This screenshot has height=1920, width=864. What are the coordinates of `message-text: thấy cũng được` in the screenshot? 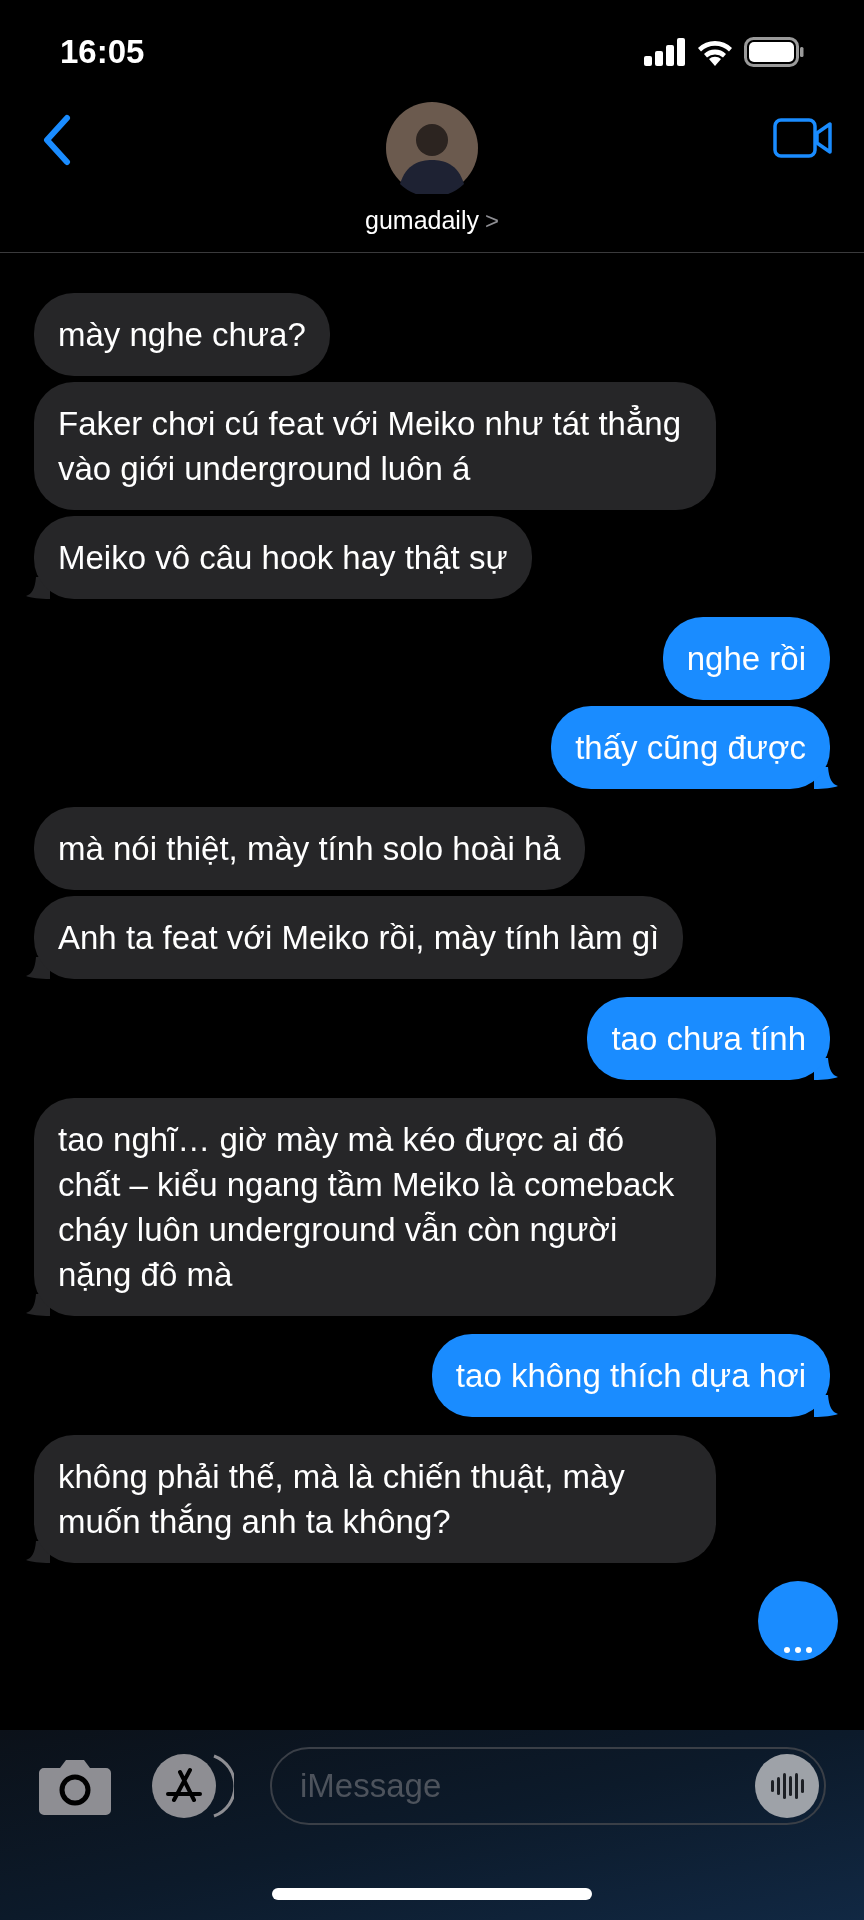 It's located at (690, 748).